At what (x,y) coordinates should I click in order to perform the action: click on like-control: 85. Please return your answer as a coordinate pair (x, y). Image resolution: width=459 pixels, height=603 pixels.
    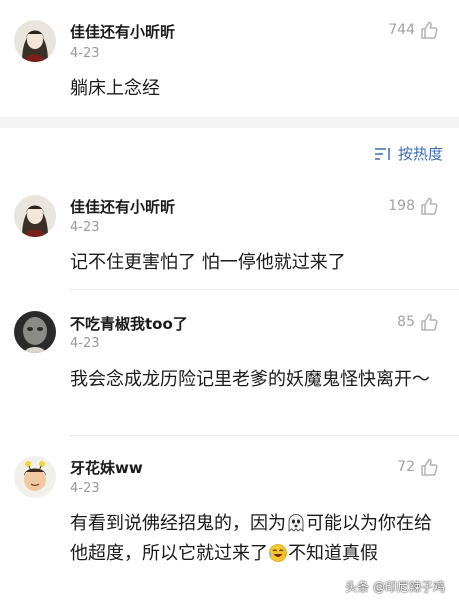
    Looking at the image, I should click on (418, 322).